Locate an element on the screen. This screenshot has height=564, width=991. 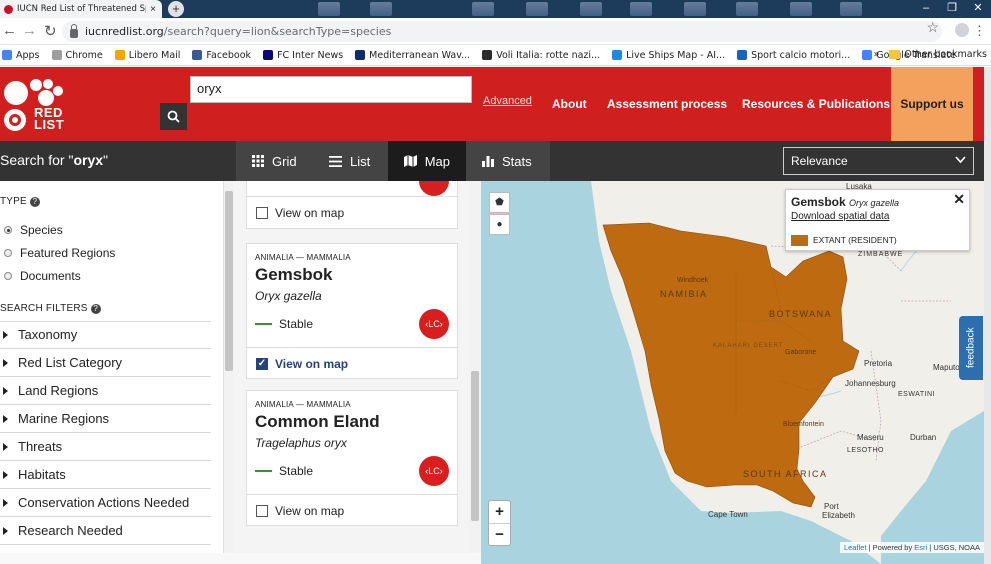
type-option-featured-regions: Featured Regions is located at coordinates (59, 253).